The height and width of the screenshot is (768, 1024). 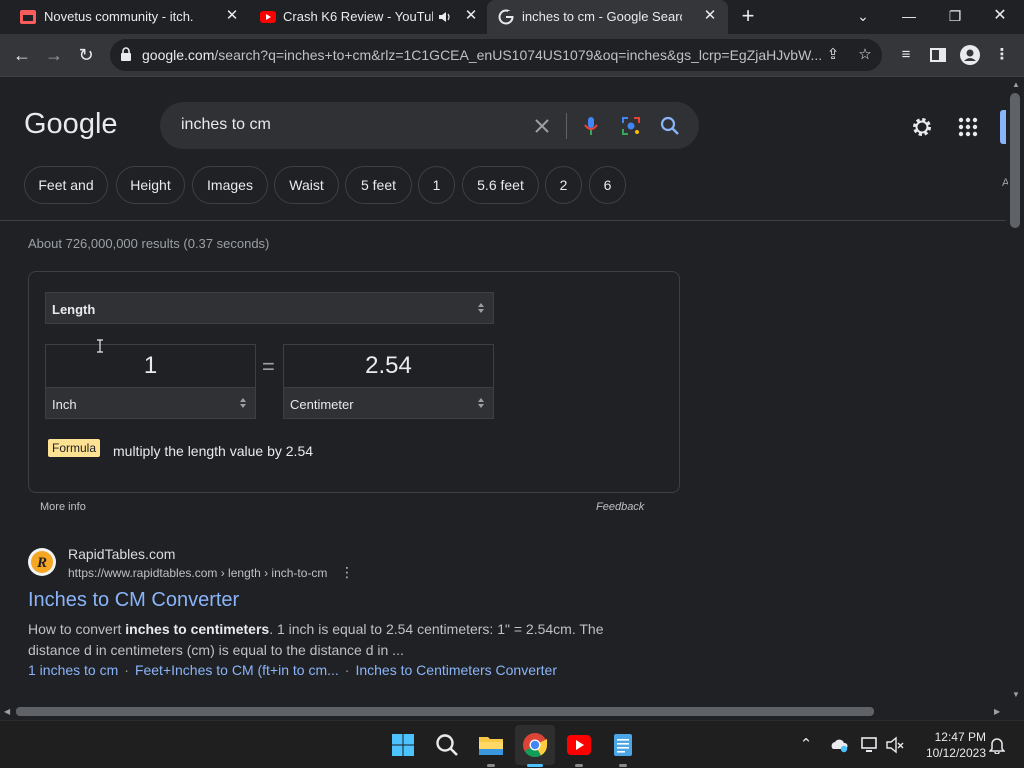 I want to click on notepad-icon, so click(x=623, y=745).